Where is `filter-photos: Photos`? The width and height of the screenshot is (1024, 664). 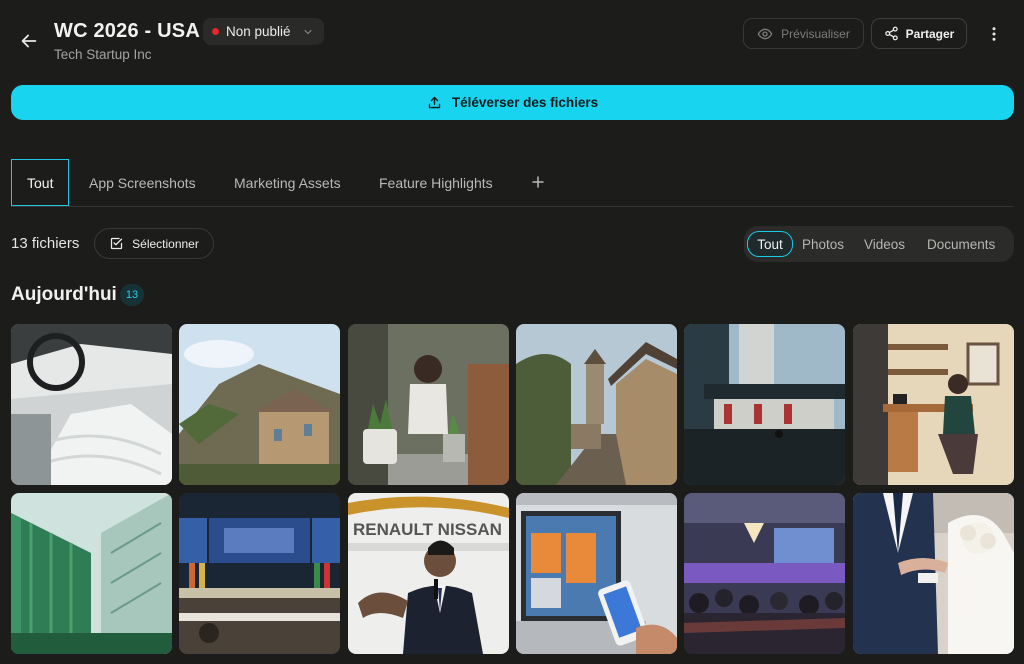 filter-photos: Photos is located at coordinates (823, 244).